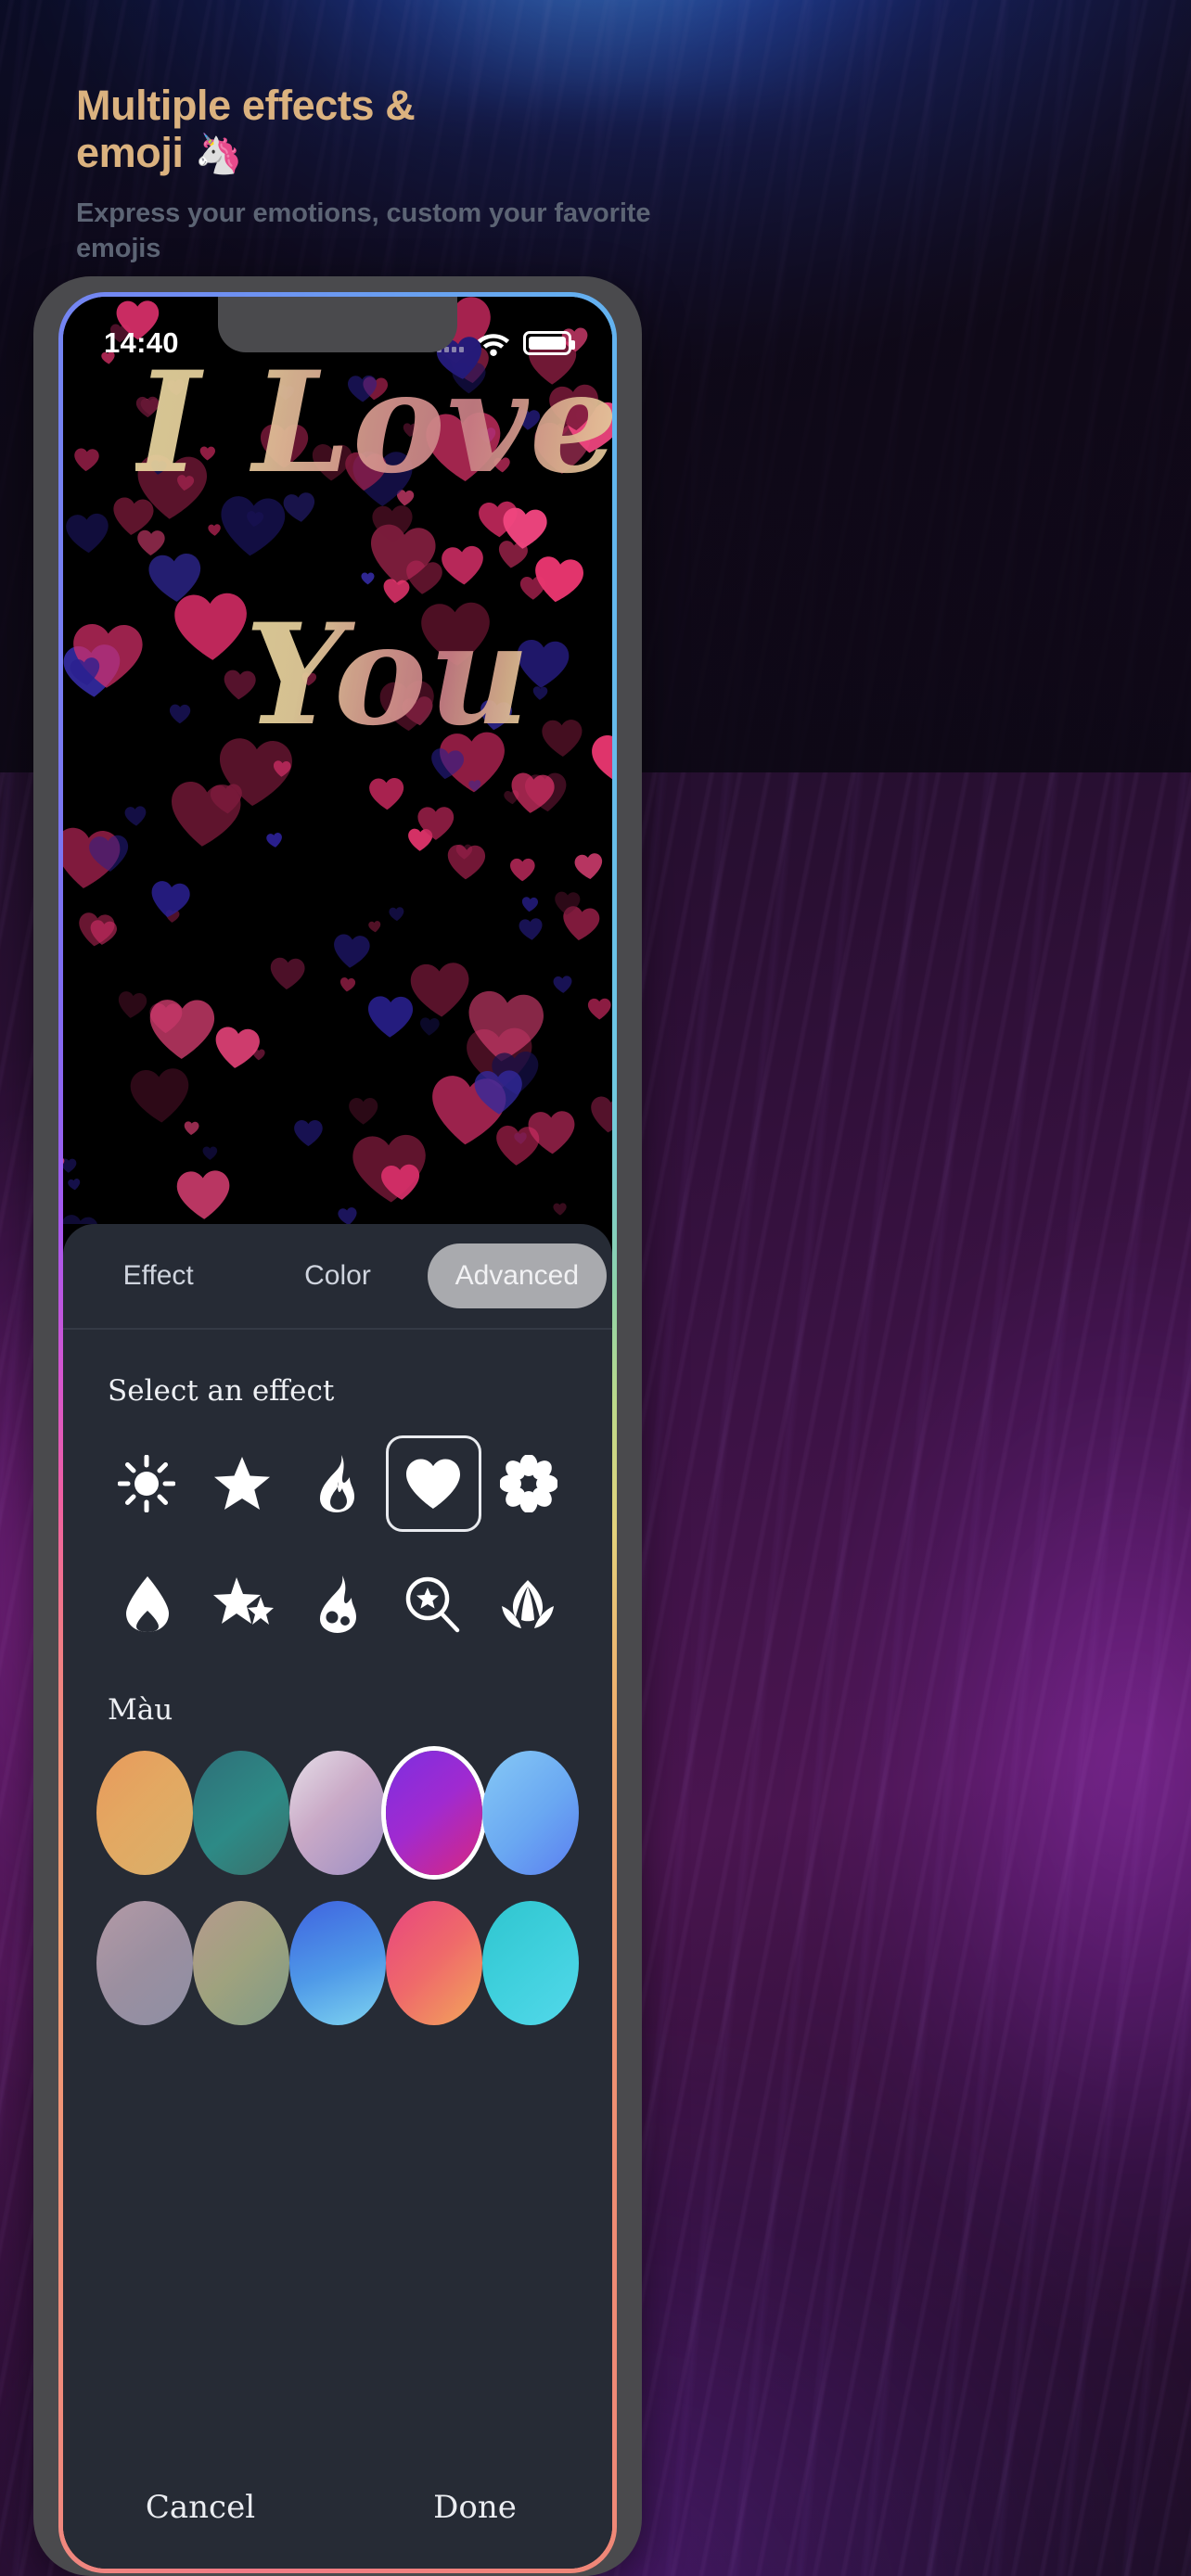 This screenshot has height=2576, width=1191. I want to click on swatch-purple-magenta, so click(434, 1813).